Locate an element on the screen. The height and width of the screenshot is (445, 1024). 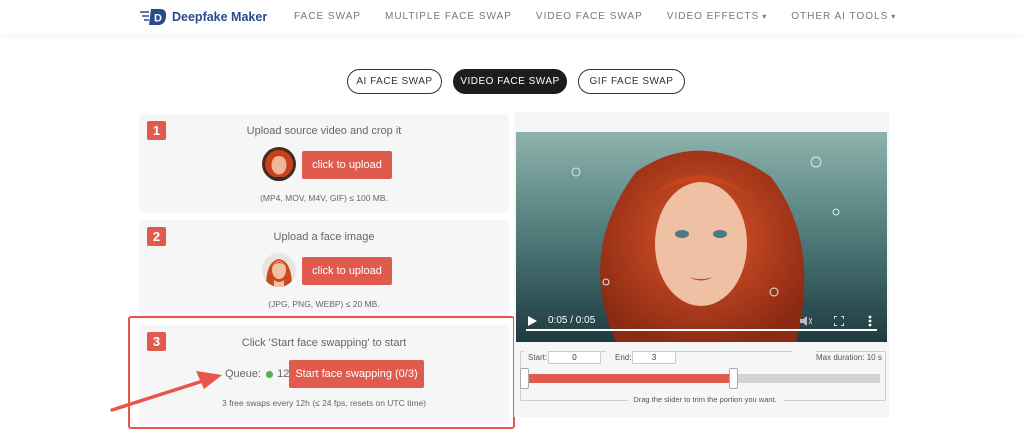
max-duration-label: Max duration: 10 s is located at coordinates (849, 357).